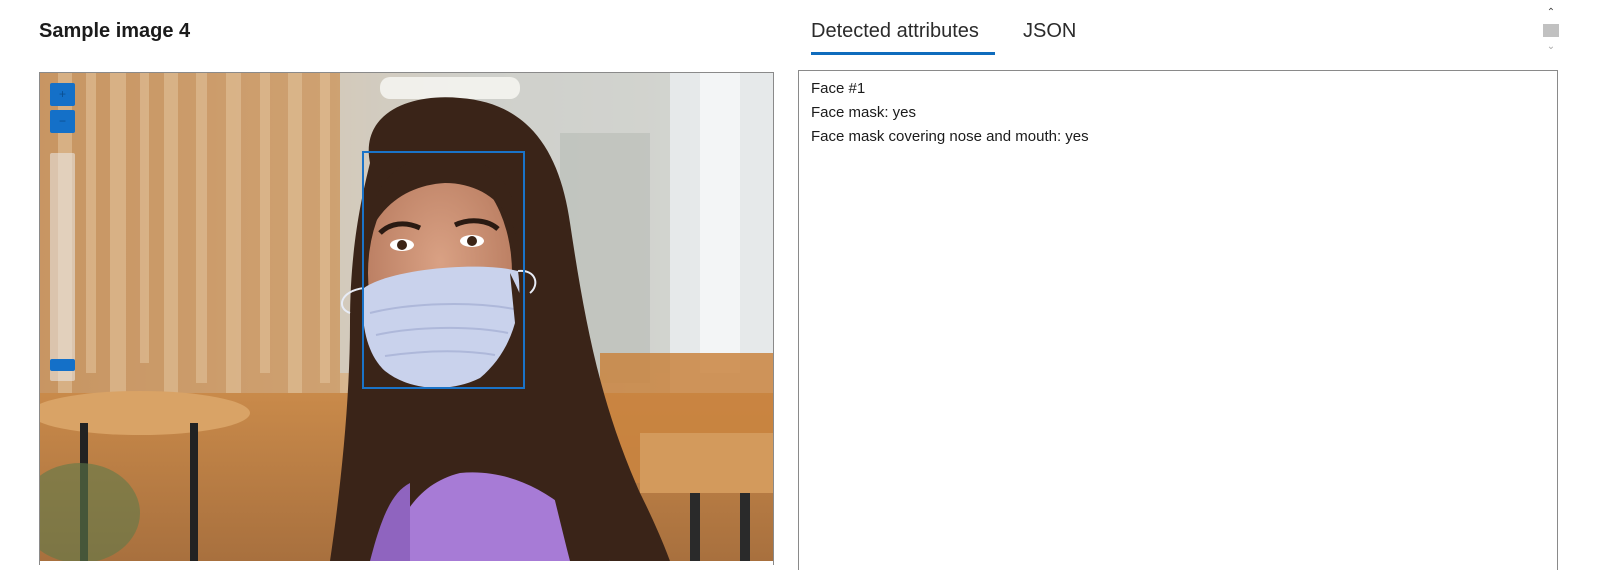 Image resolution: width=1614 pixels, height=570 pixels. I want to click on face-mask-attribute: Face mask: yes, so click(864, 112).